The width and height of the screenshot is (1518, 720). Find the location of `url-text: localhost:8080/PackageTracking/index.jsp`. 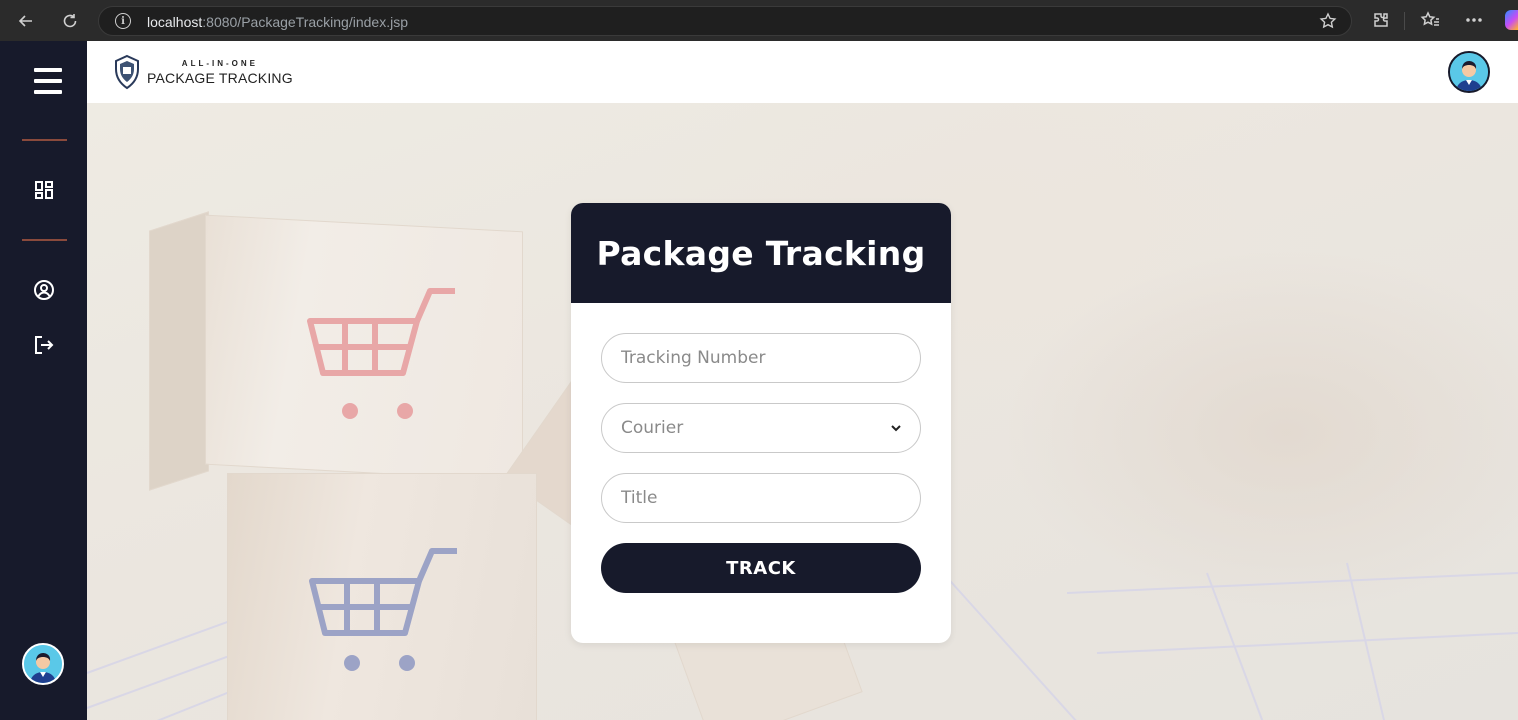

url-text: localhost:8080/PackageTracking/index.jsp is located at coordinates (277, 22).